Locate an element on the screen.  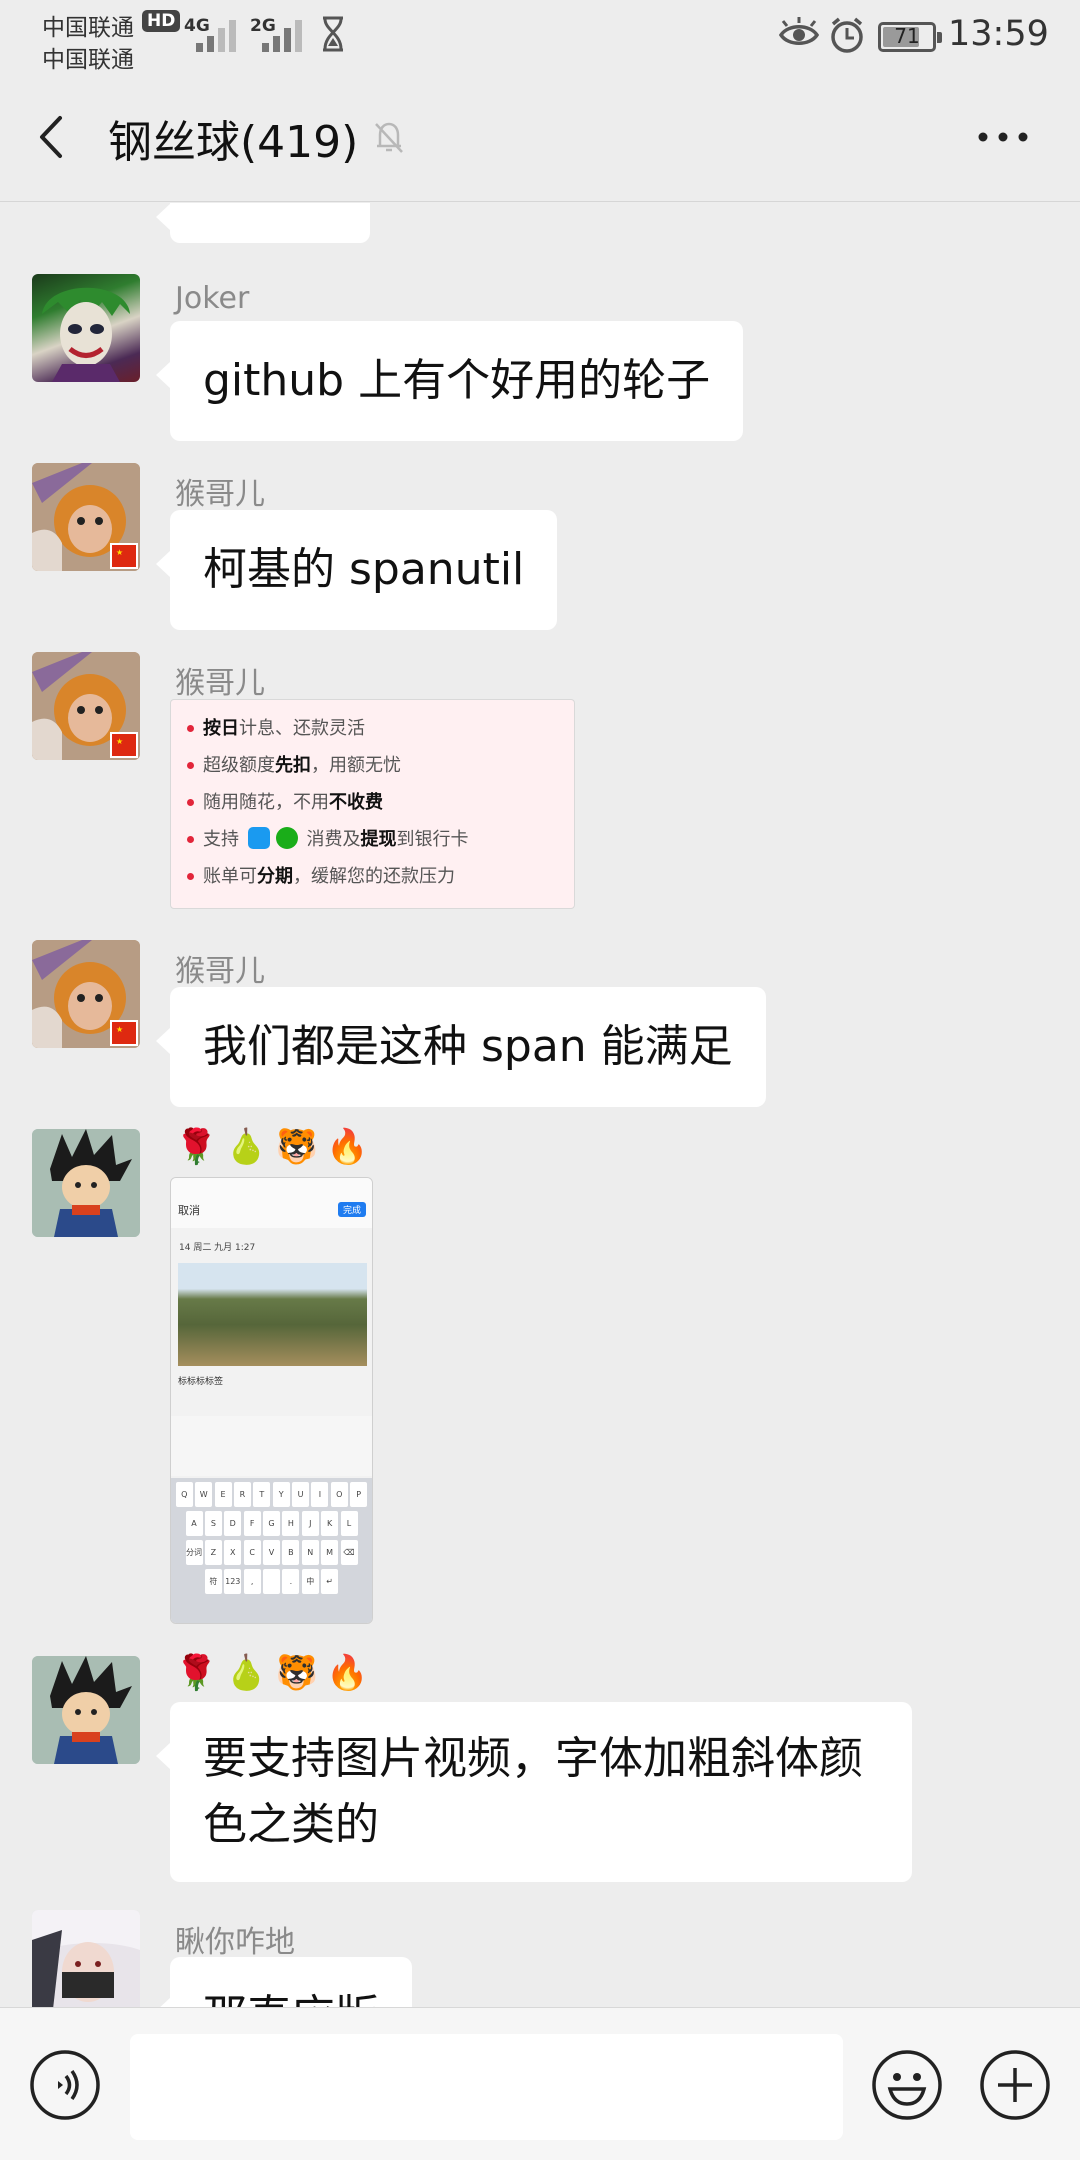
keyboard-key: D is located at coordinates (233, 1523).